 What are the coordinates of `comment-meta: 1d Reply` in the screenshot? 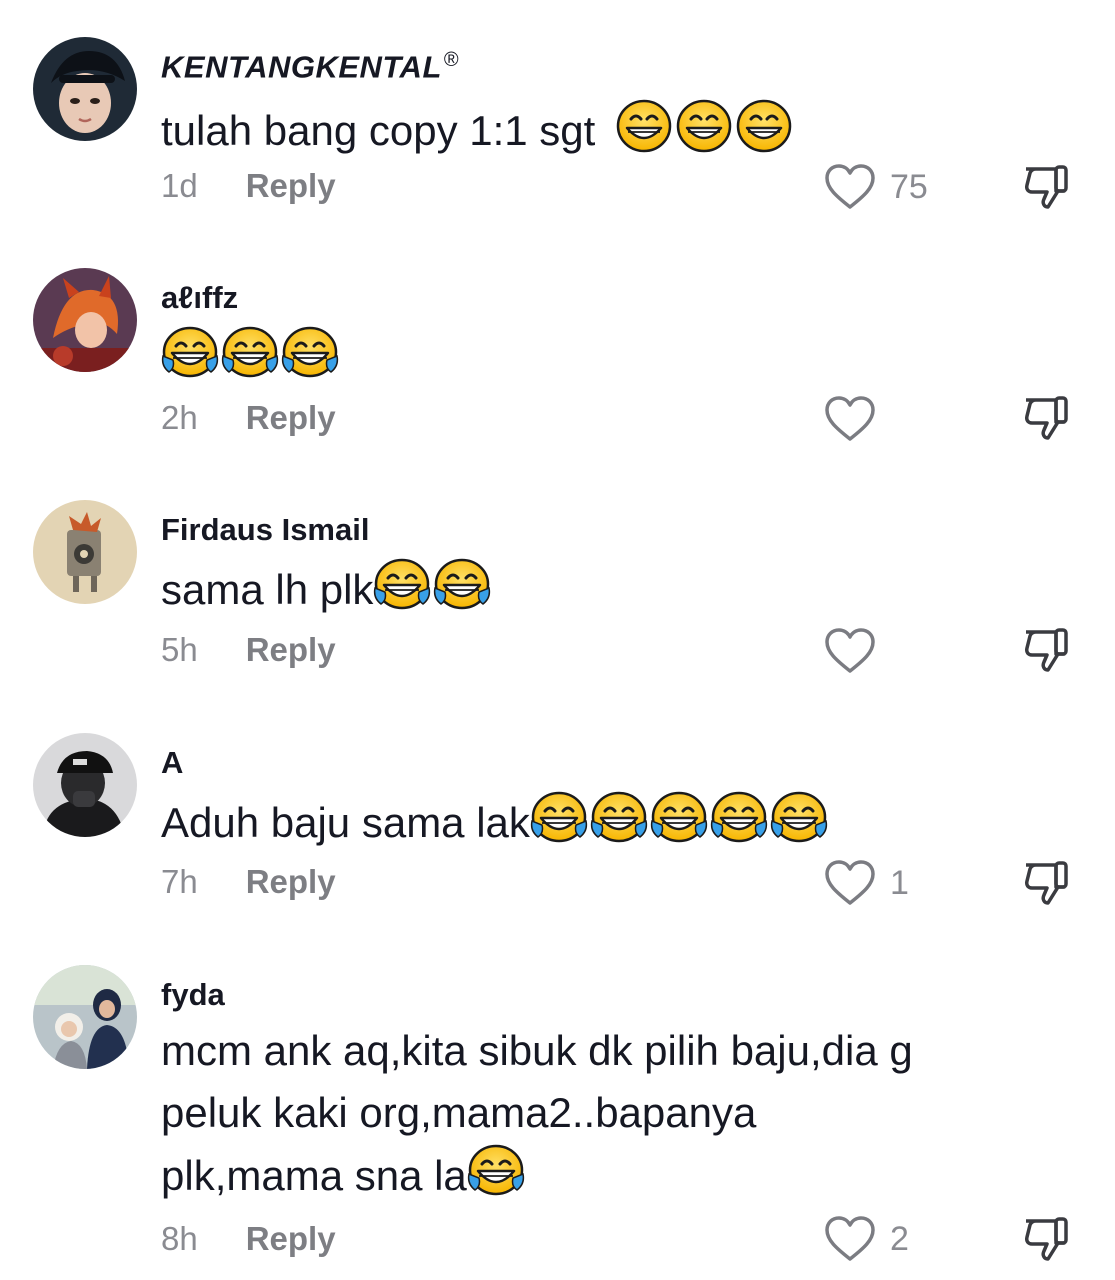 It's located at (248, 186).